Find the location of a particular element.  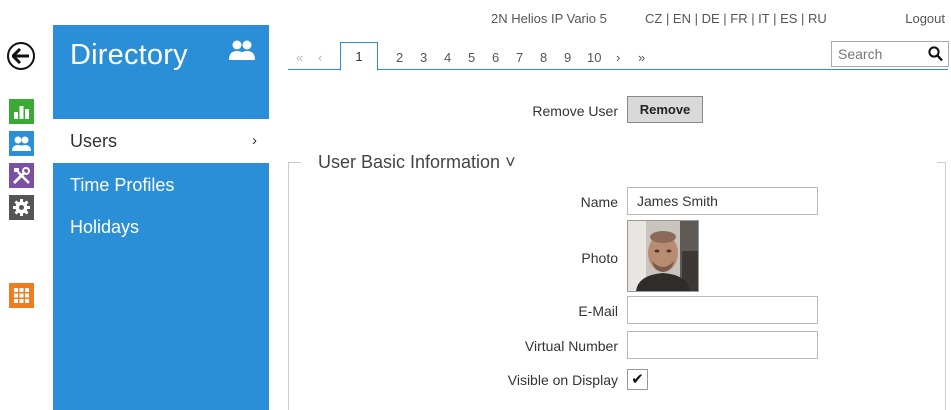

sidebar-item-label: Time Profiles is located at coordinates (122, 185).